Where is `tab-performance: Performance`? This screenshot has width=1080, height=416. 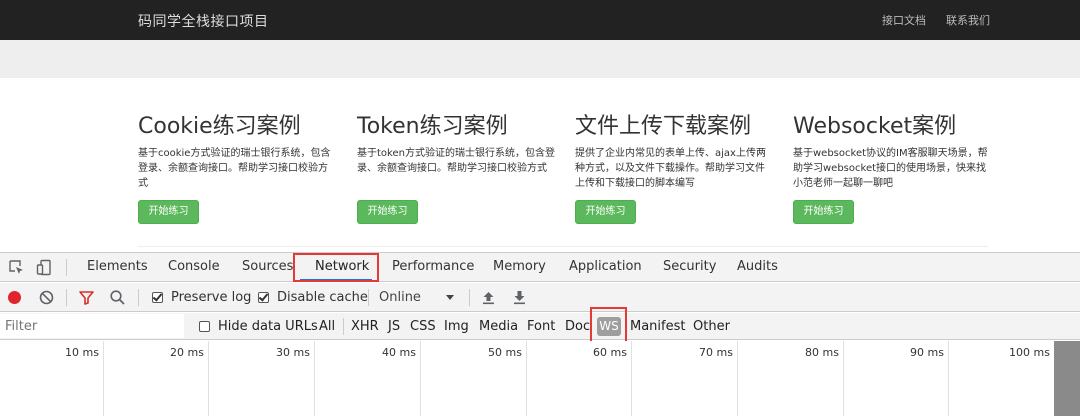
tab-performance: Performance is located at coordinates (433, 267).